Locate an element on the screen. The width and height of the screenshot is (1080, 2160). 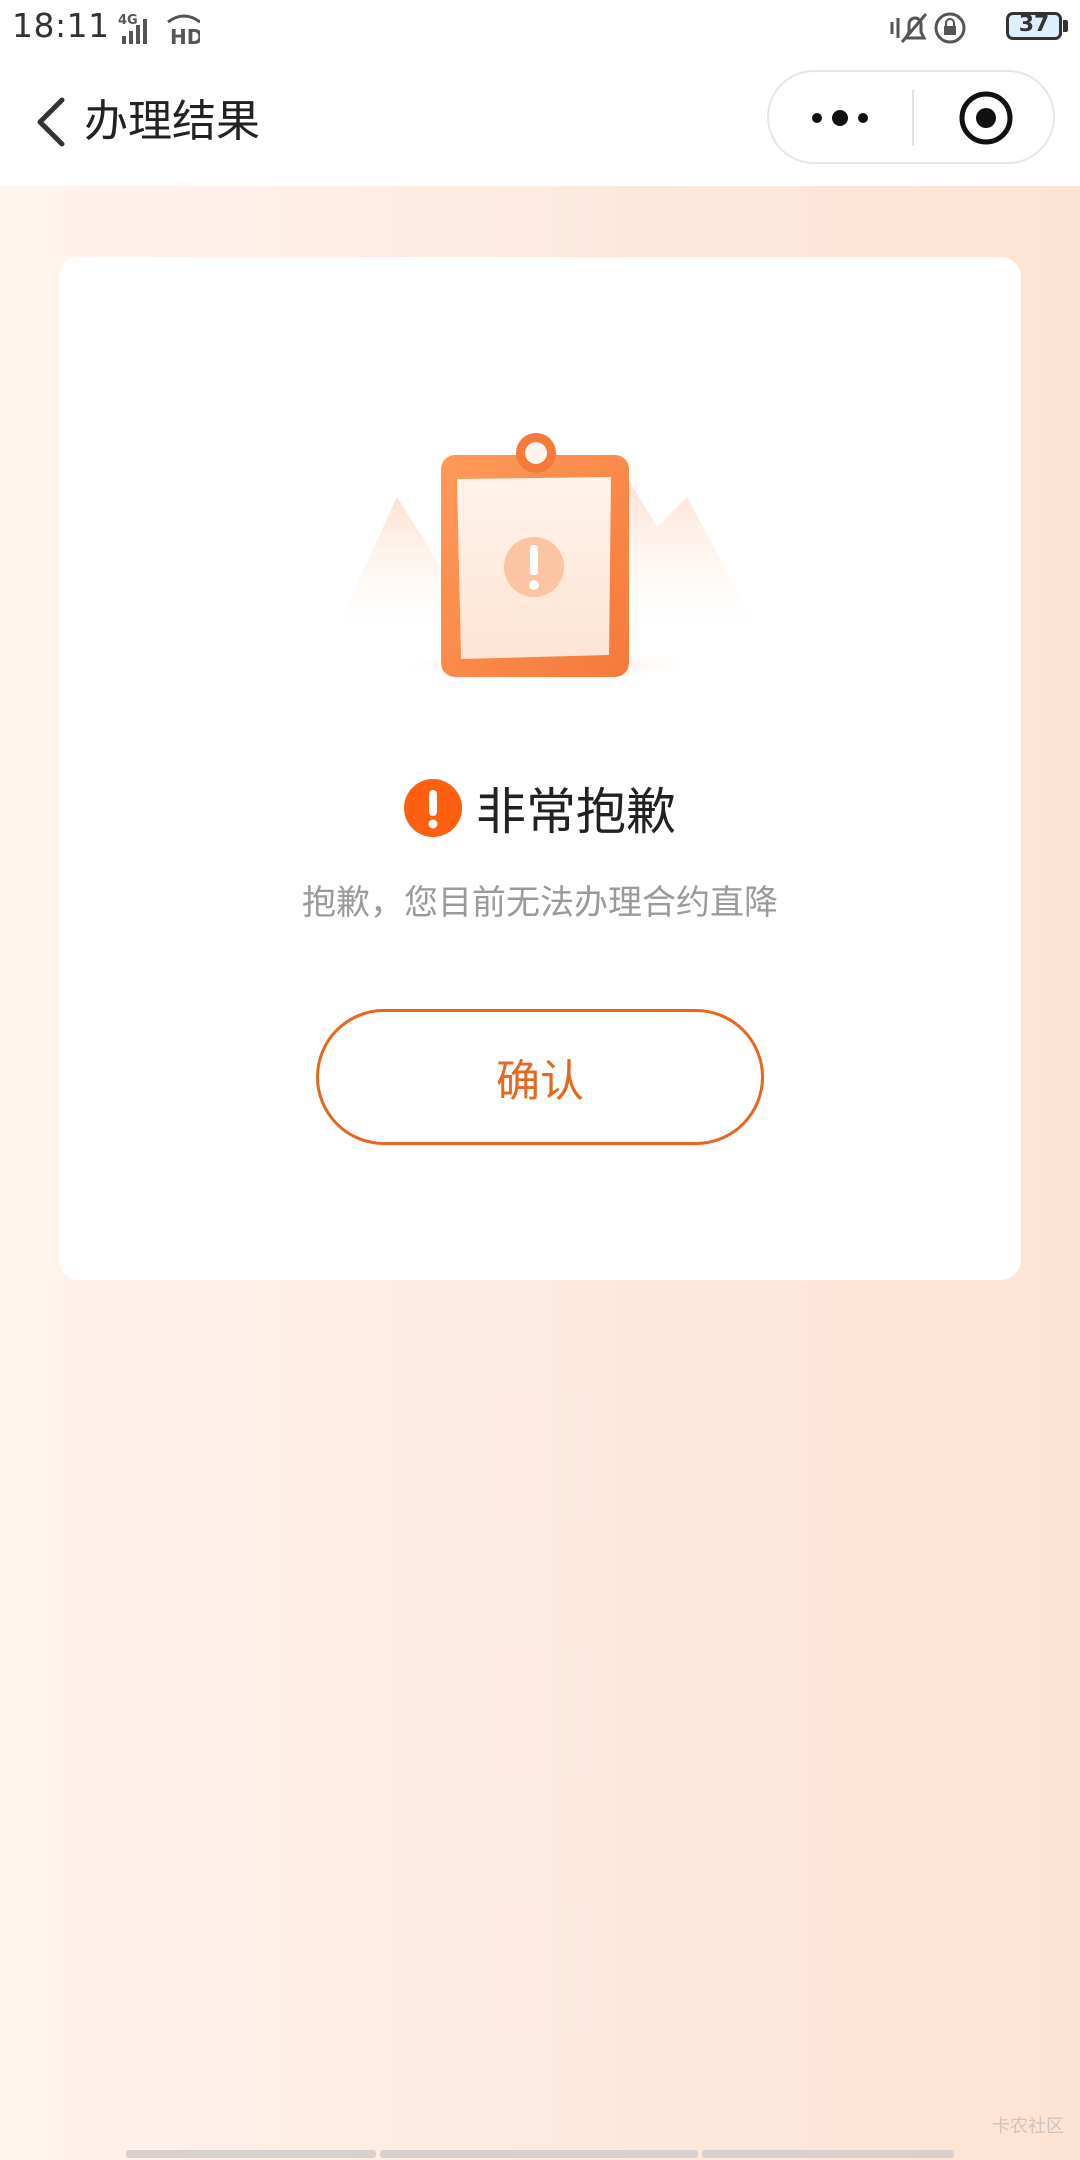
close-miniprogram-icon is located at coordinates (986, 118).